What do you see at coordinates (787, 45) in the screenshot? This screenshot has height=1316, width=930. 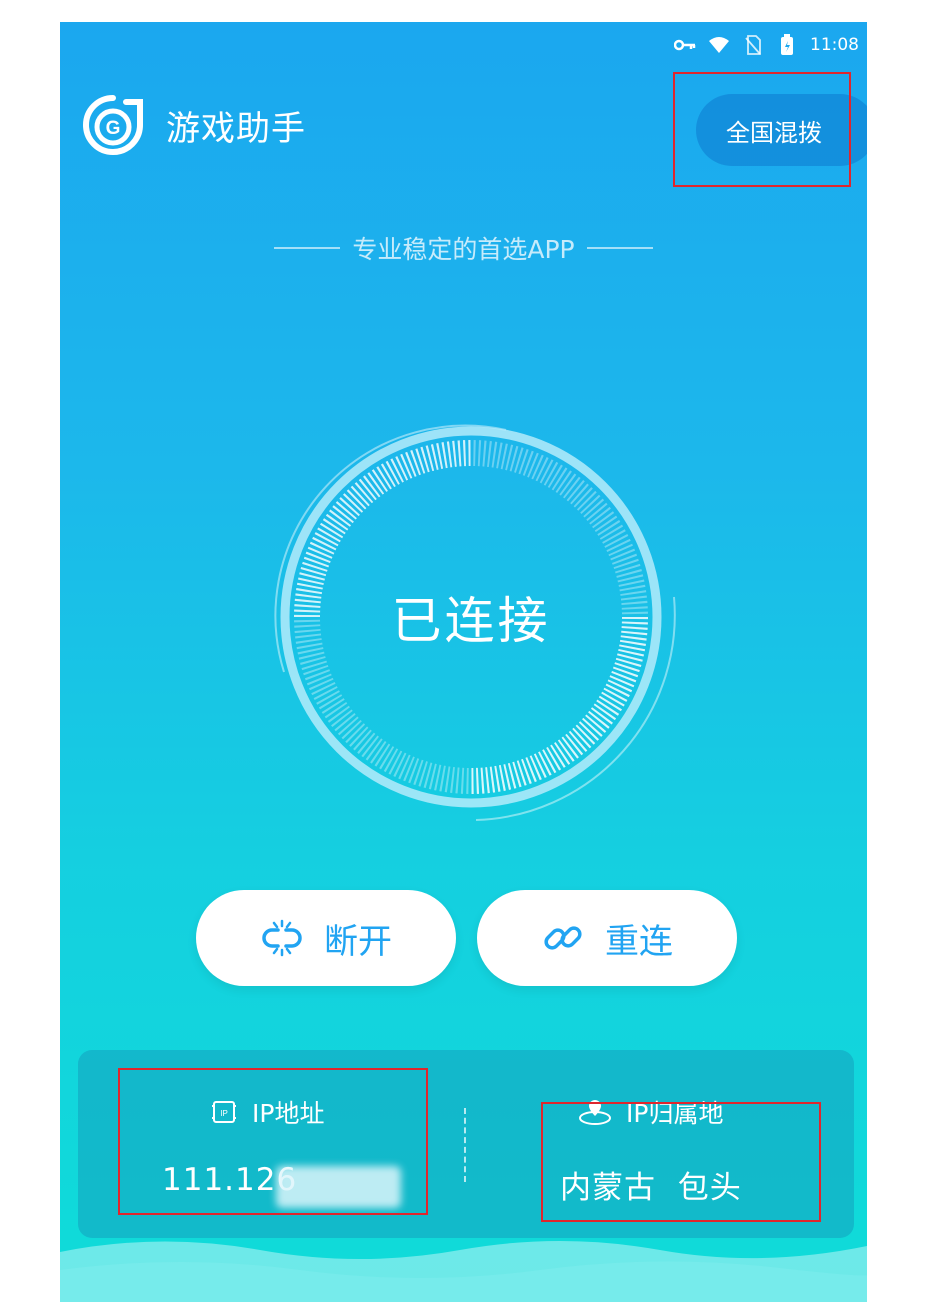 I see `battery-icon` at bounding box center [787, 45].